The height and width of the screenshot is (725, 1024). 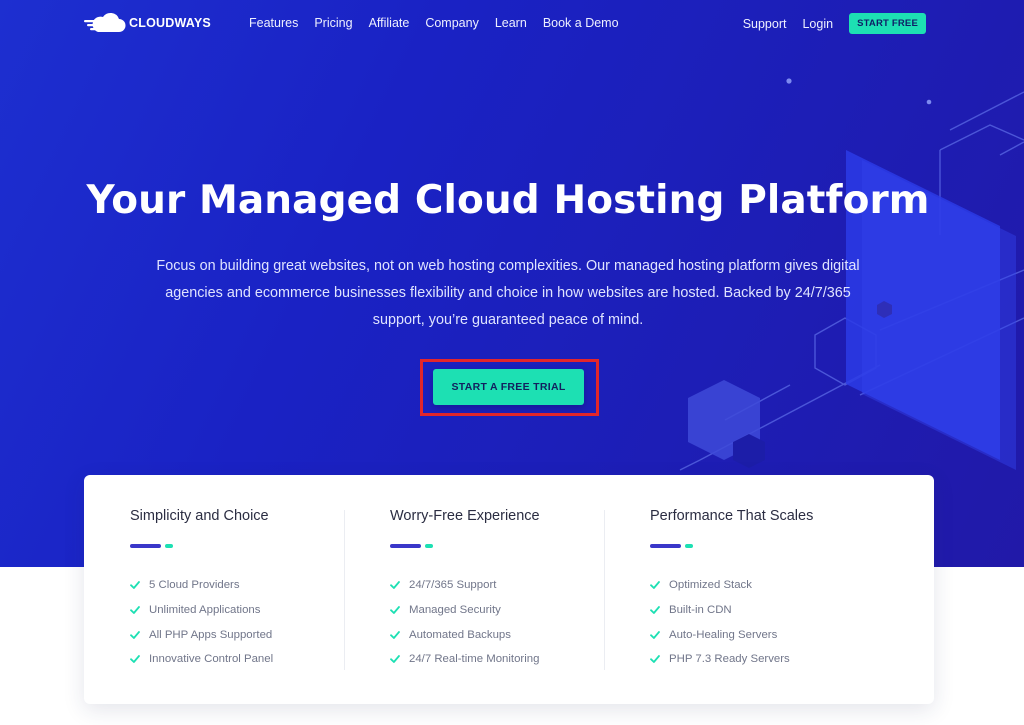 What do you see at coordinates (834, 23) in the screenshot?
I see `nav-right: Support Login START FREE` at bounding box center [834, 23].